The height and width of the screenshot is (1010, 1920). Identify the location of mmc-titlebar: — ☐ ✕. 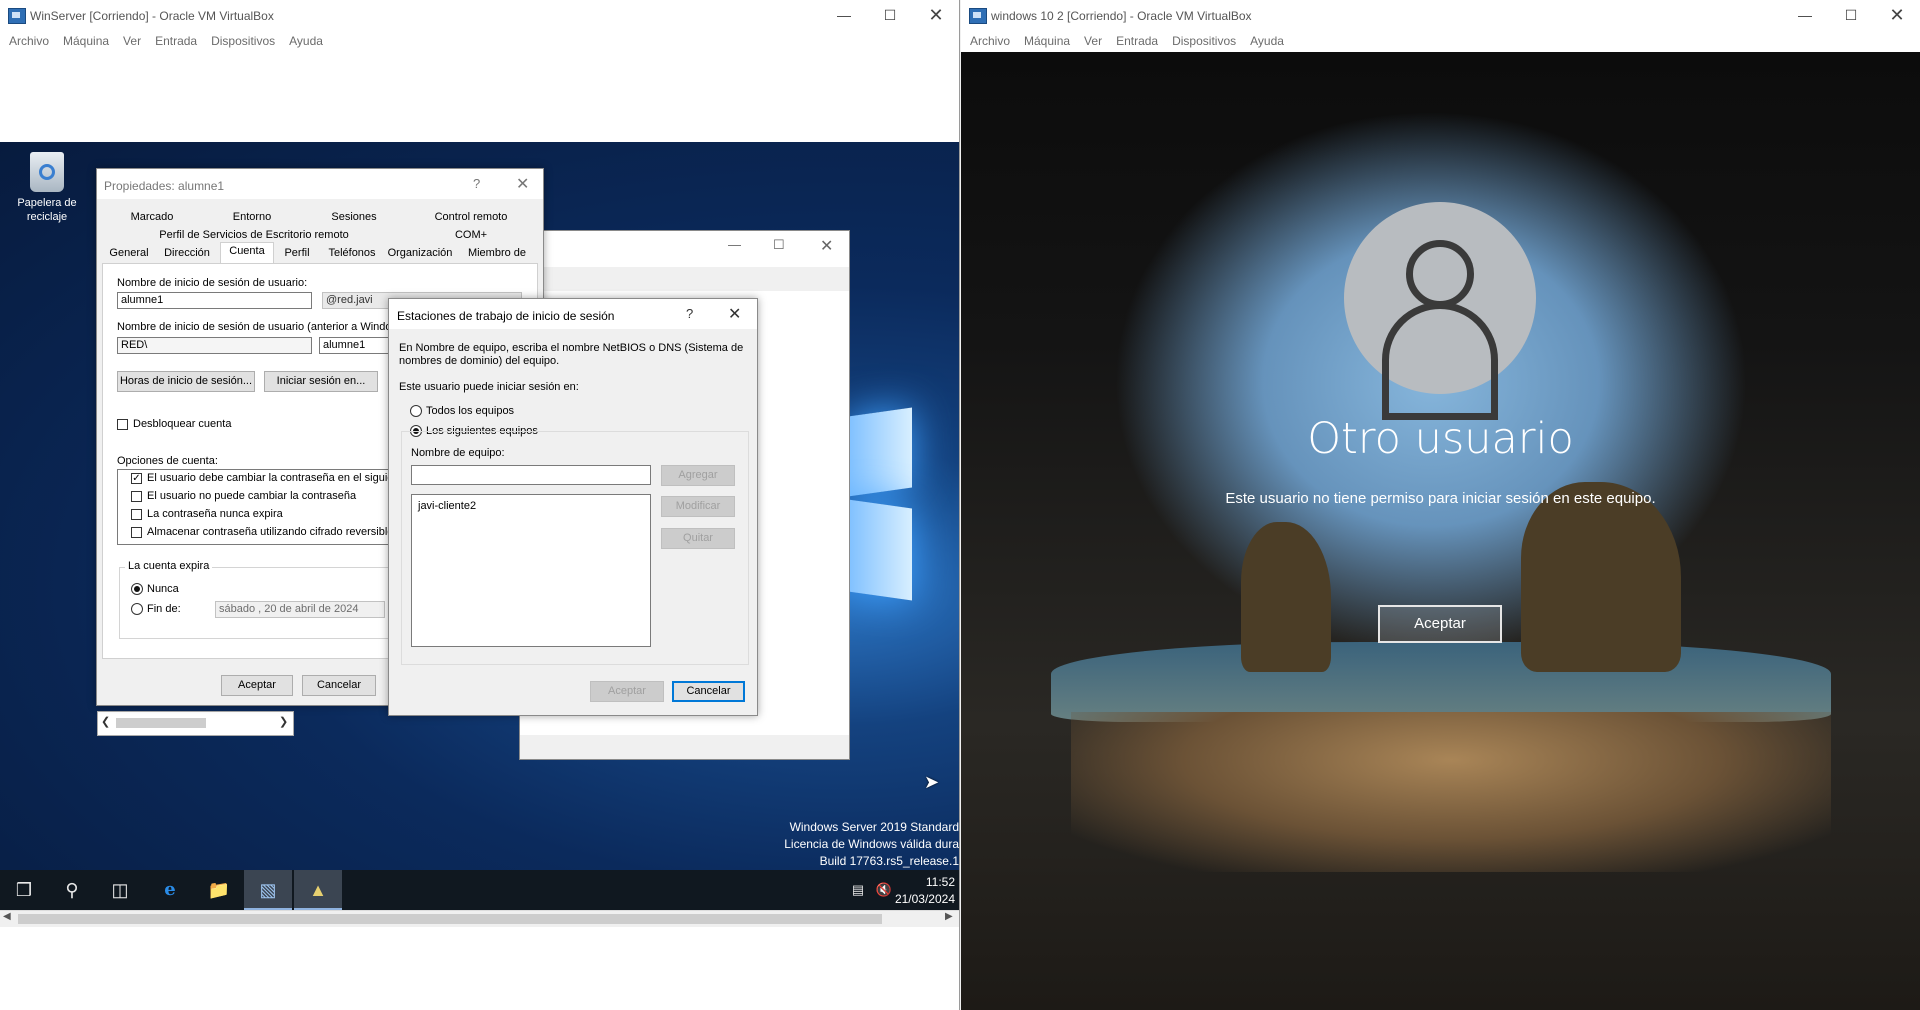
(684, 249).